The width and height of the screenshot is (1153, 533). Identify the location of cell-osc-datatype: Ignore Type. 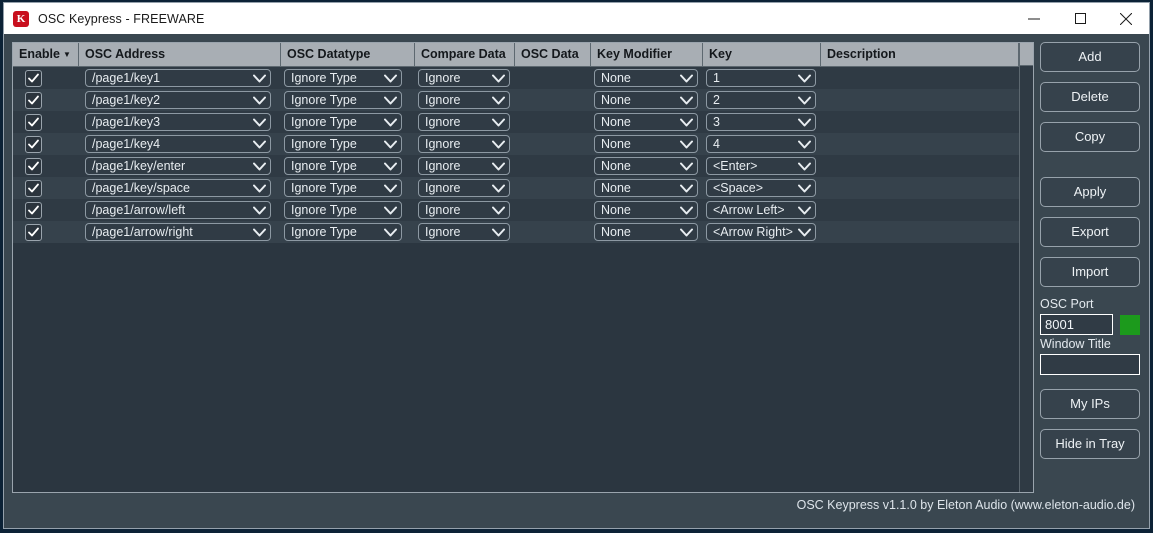
(348, 232).